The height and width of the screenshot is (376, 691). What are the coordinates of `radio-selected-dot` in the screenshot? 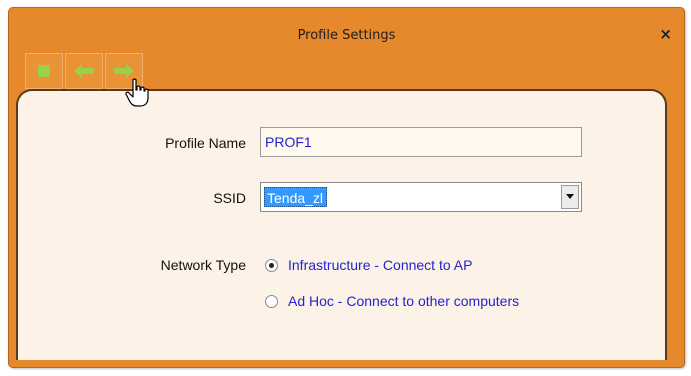 It's located at (271, 265).